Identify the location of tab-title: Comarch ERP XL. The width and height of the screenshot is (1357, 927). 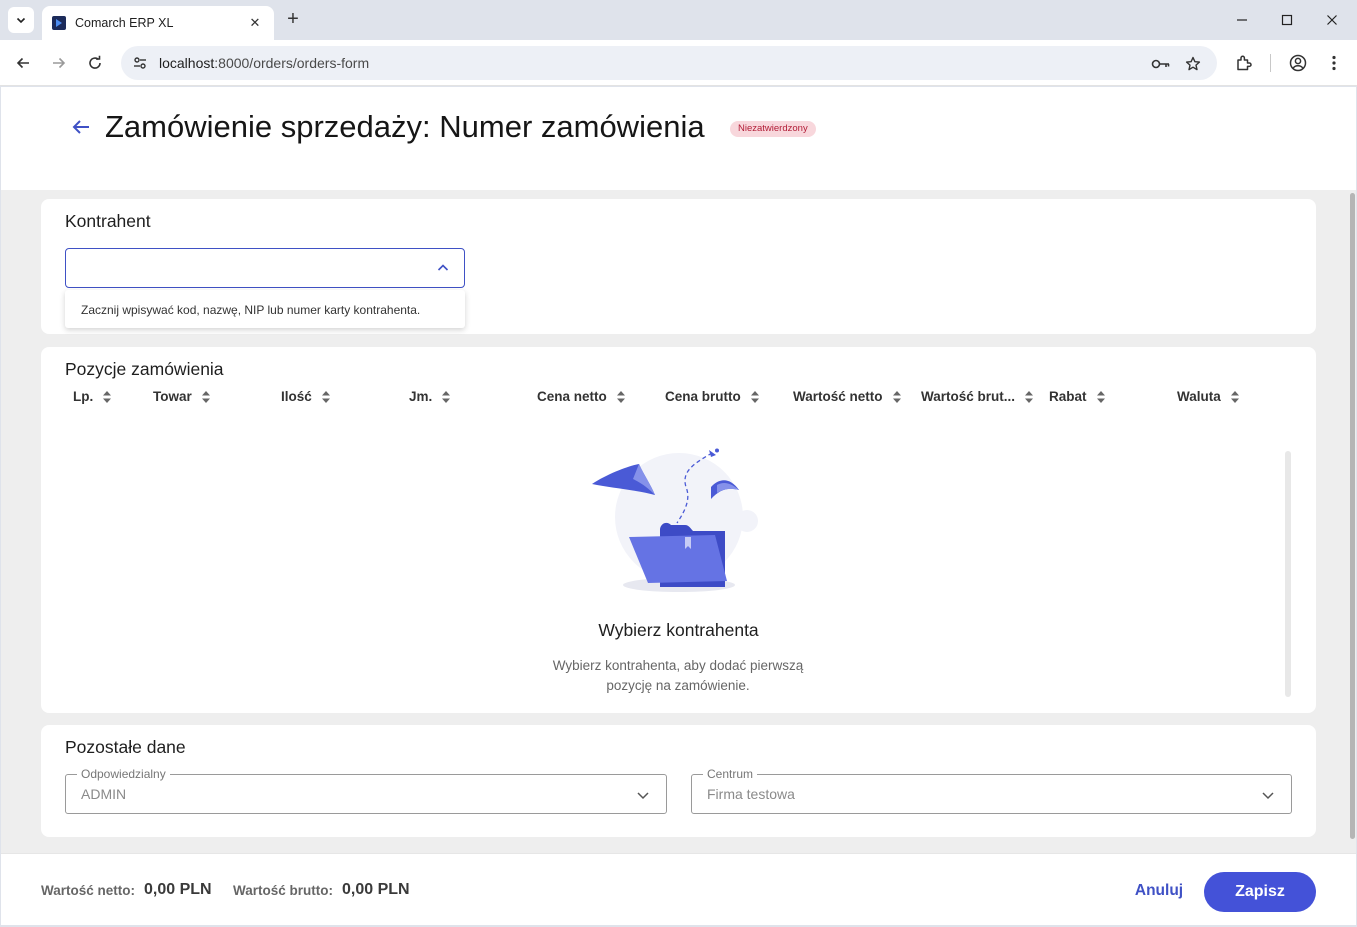
(124, 23).